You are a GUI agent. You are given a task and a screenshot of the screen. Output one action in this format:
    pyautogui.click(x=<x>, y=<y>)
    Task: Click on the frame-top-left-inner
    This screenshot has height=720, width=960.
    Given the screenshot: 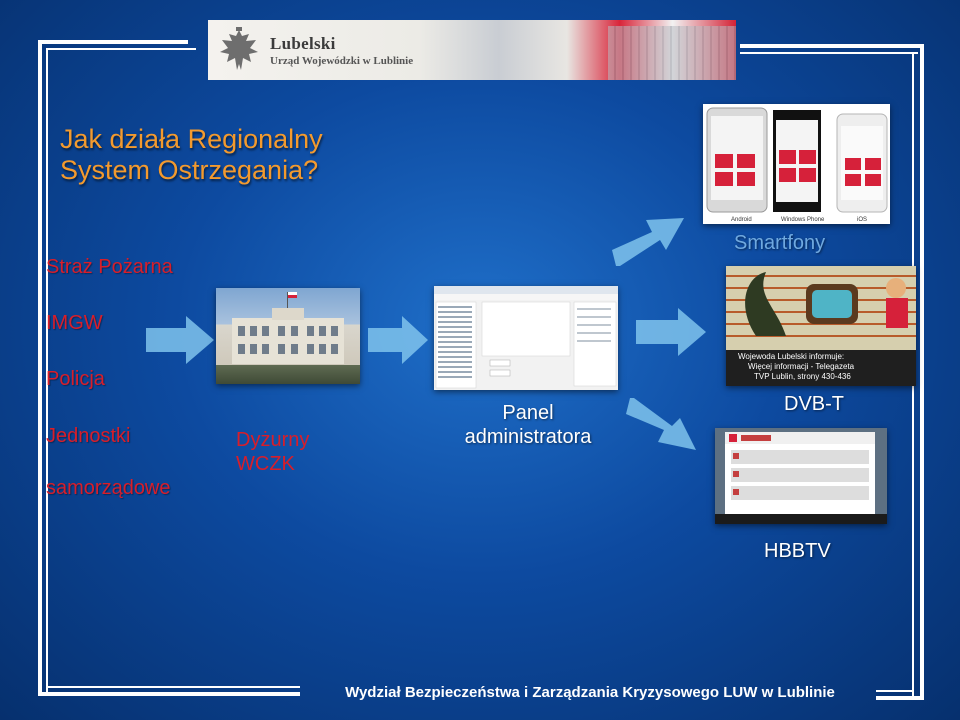 What is the action you would take?
    pyautogui.click(x=121, y=49)
    